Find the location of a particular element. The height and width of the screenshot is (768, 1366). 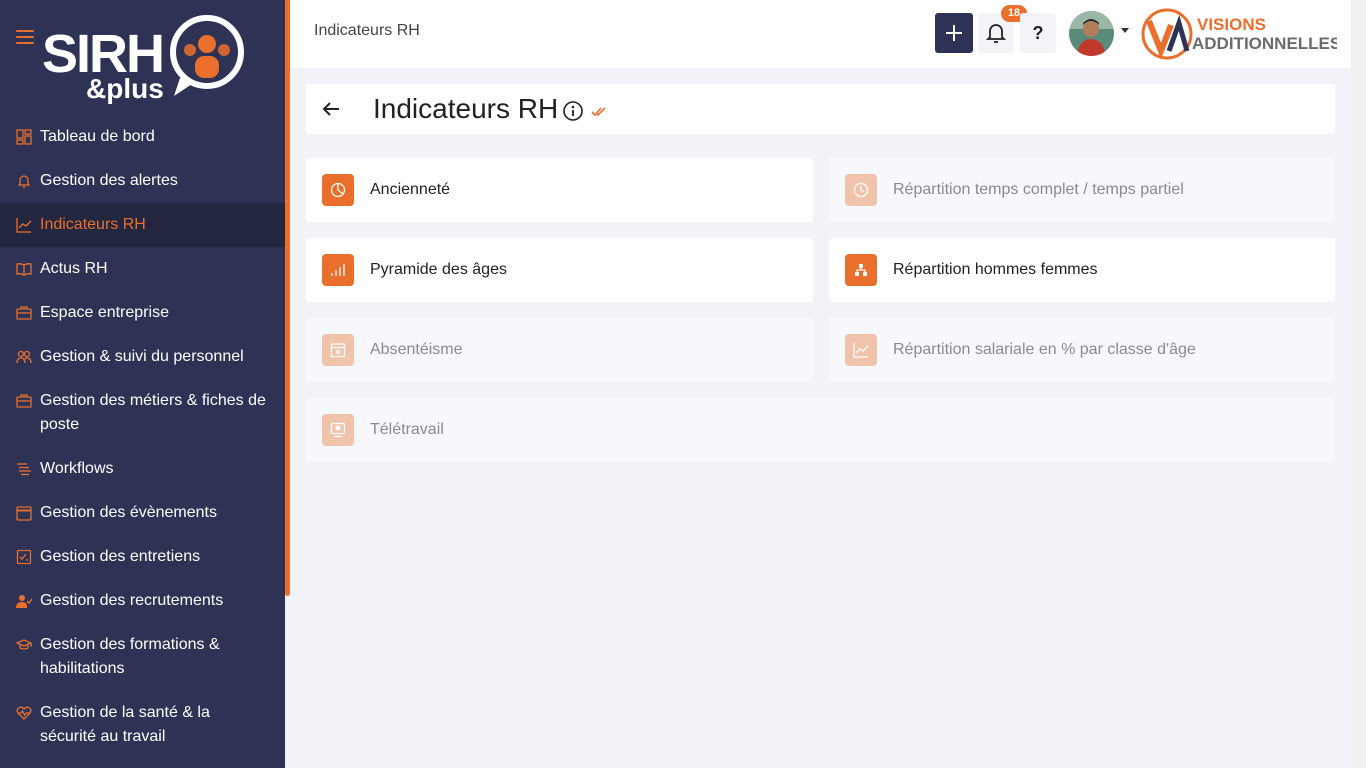

sidebar-item-label: Gestion des alertes is located at coordinates (109, 180).